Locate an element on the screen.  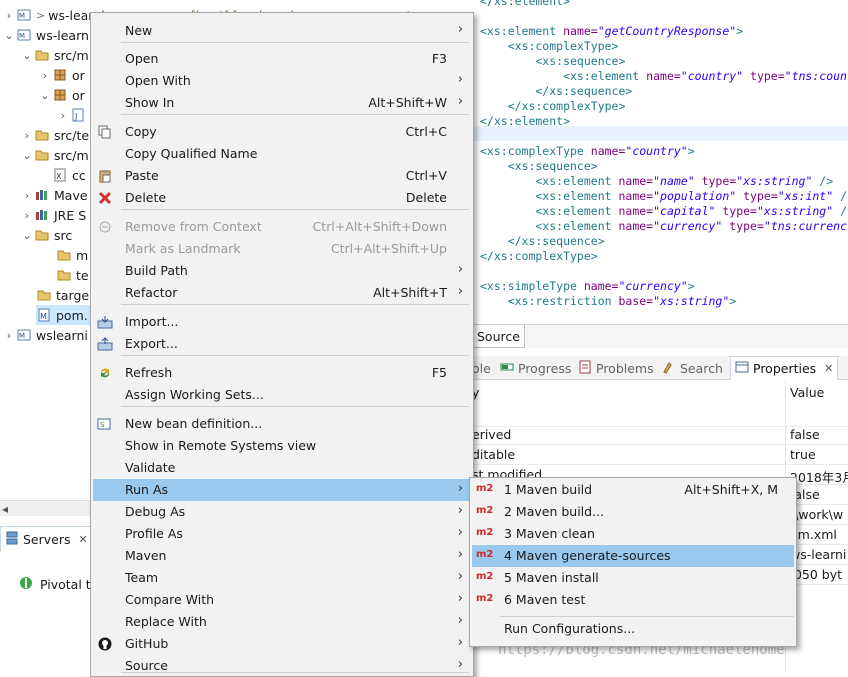
menu-item-github: GitHub › is located at coordinates (282, 644).